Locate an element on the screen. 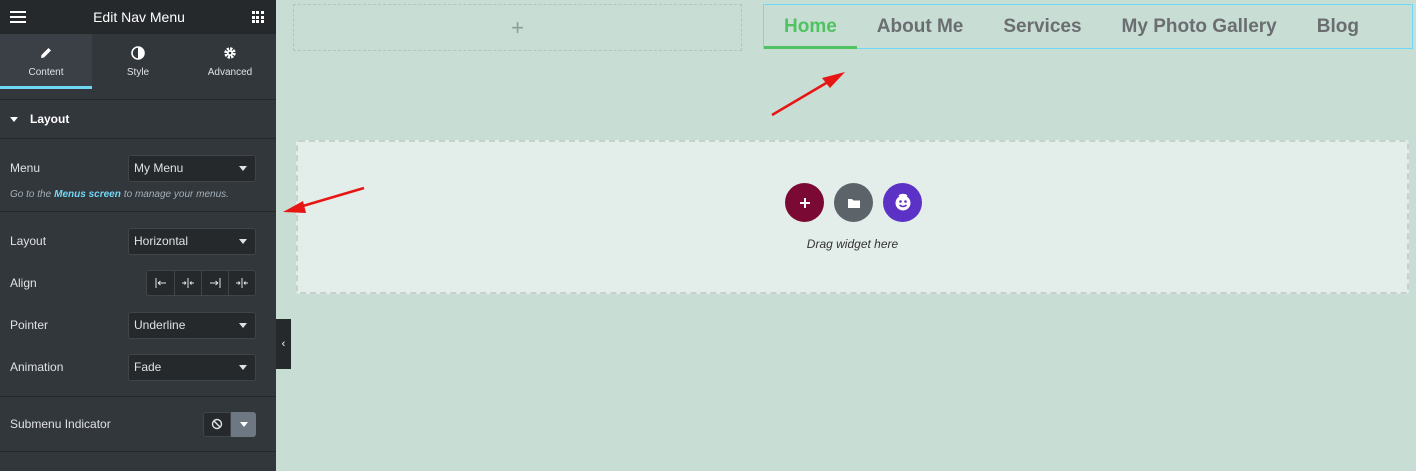 This screenshot has width=1416, height=471. align-left-icon is located at coordinates (160, 283).